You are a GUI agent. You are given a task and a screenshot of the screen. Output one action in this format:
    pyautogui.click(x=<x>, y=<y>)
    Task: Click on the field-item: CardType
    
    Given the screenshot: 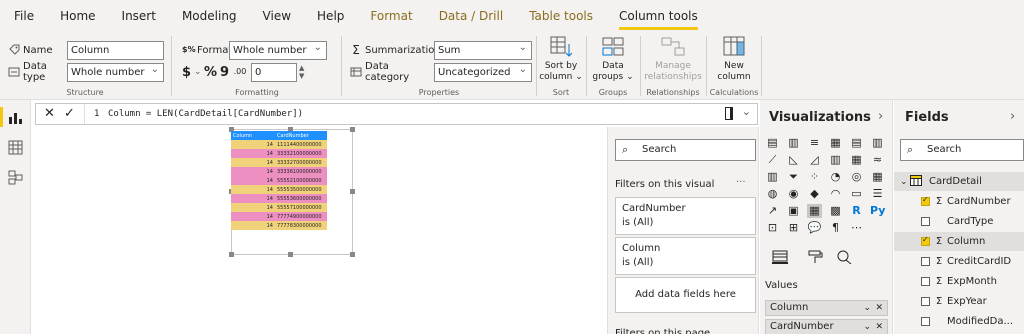 What is the action you would take?
    pyautogui.click(x=959, y=221)
    